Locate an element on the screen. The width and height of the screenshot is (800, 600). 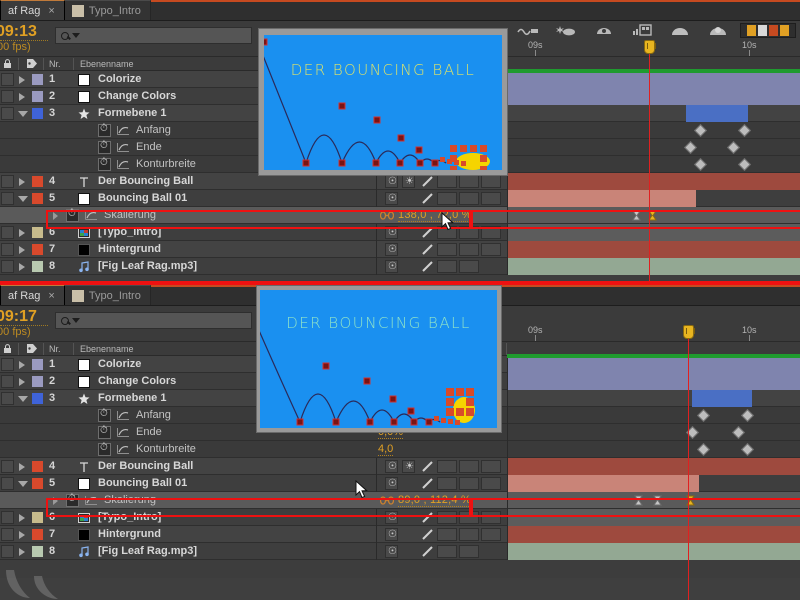
brainstorm-icon is located at coordinates (718, 30).